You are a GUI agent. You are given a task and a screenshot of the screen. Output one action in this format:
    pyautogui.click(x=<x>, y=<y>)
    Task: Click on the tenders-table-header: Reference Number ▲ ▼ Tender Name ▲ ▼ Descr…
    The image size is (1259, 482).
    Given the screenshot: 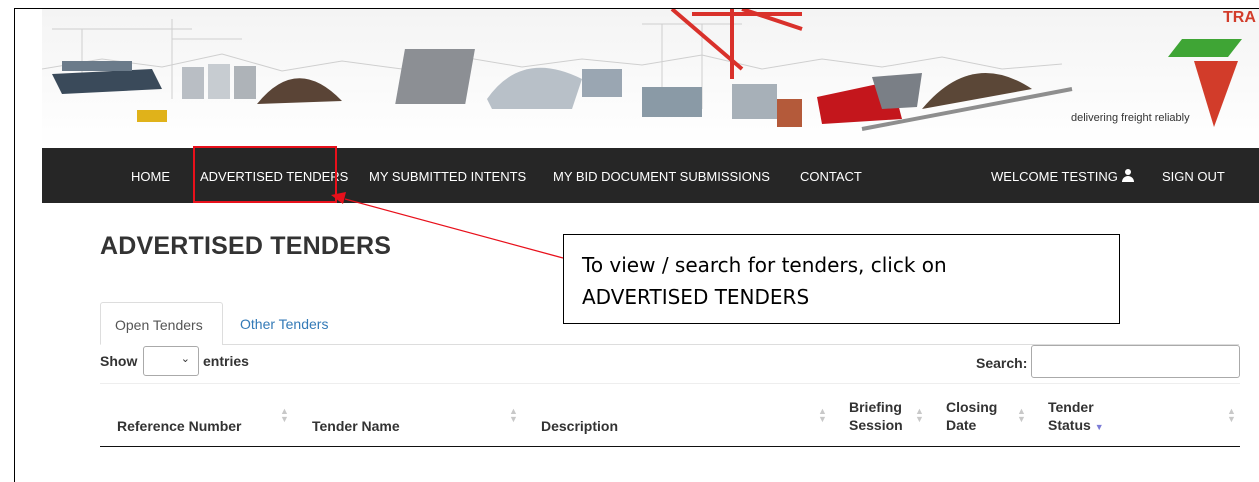 What is the action you would take?
    pyautogui.click(x=670, y=415)
    